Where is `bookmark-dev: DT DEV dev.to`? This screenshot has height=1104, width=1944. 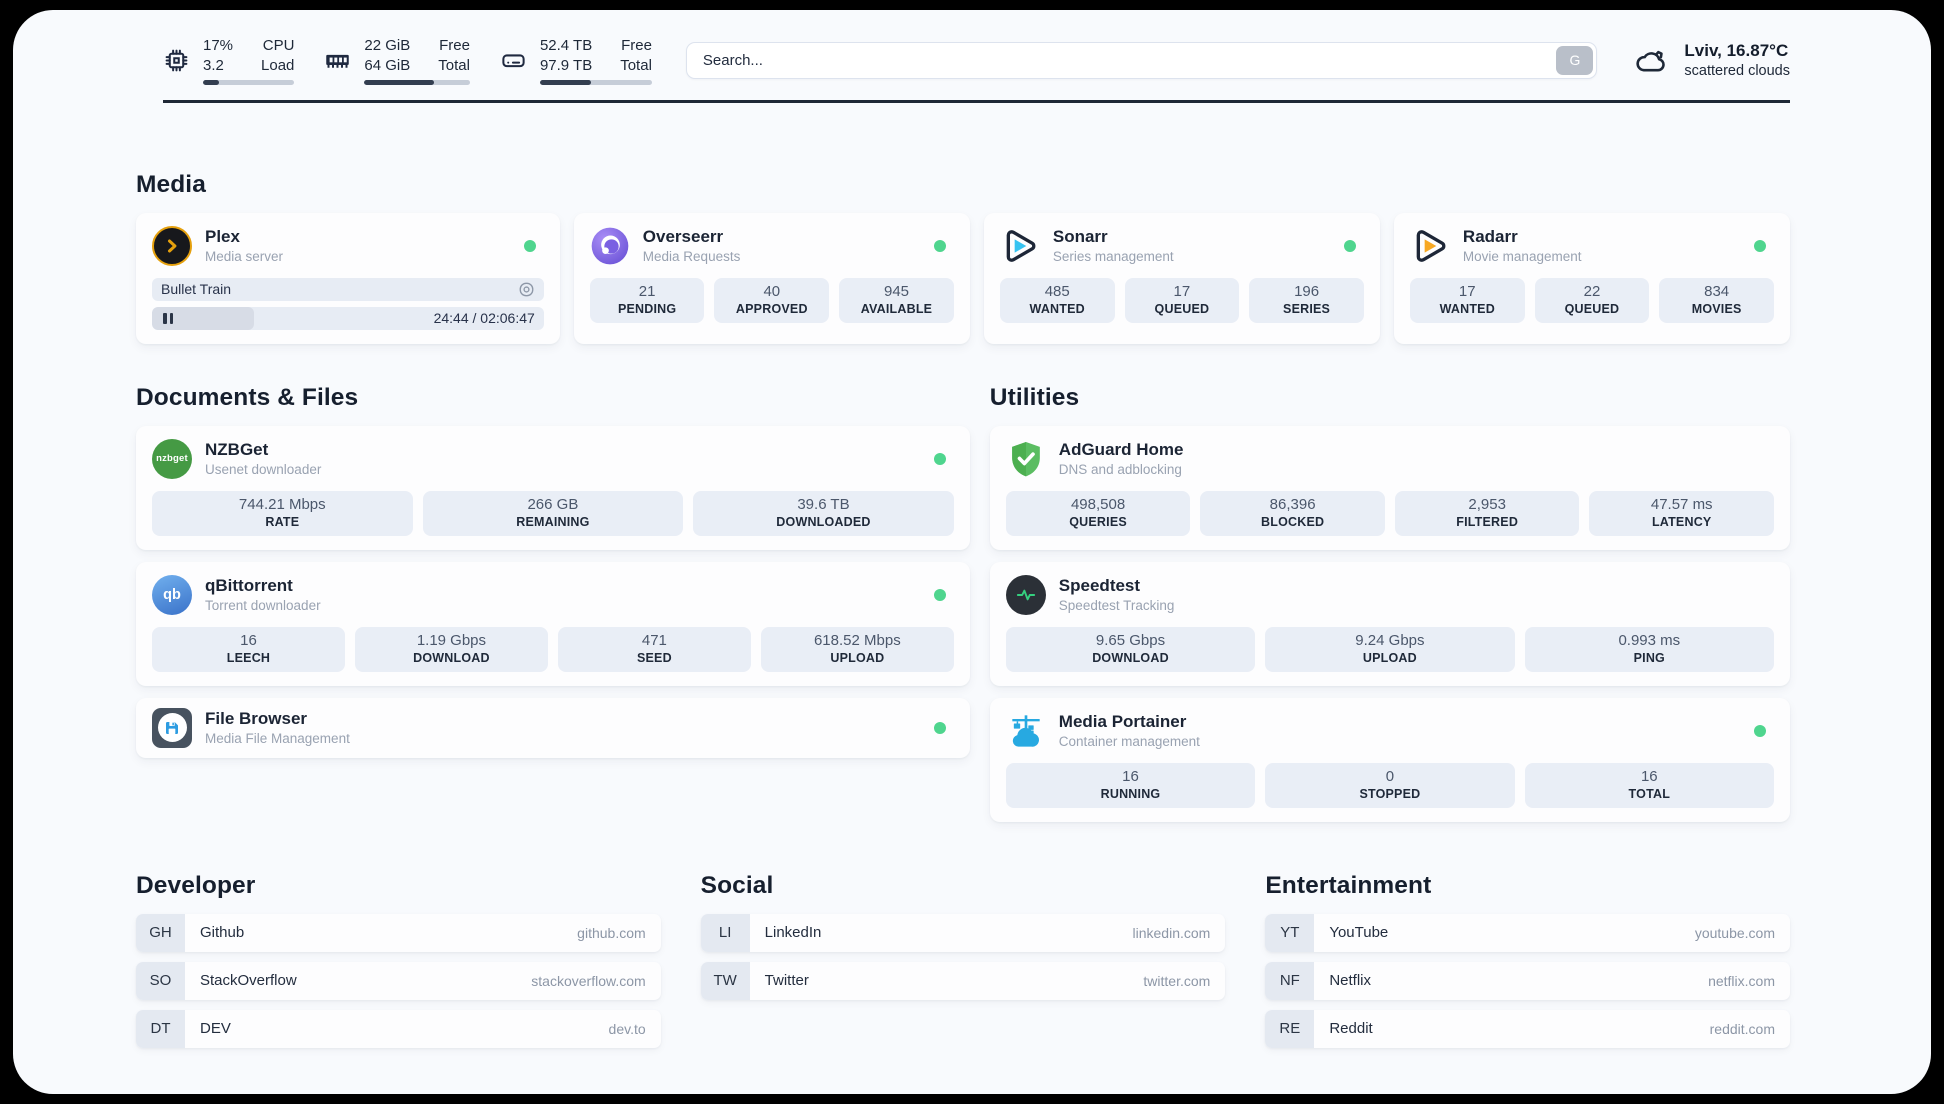 bookmark-dev: DT DEV dev.to is located at coordinates (398, 1028).